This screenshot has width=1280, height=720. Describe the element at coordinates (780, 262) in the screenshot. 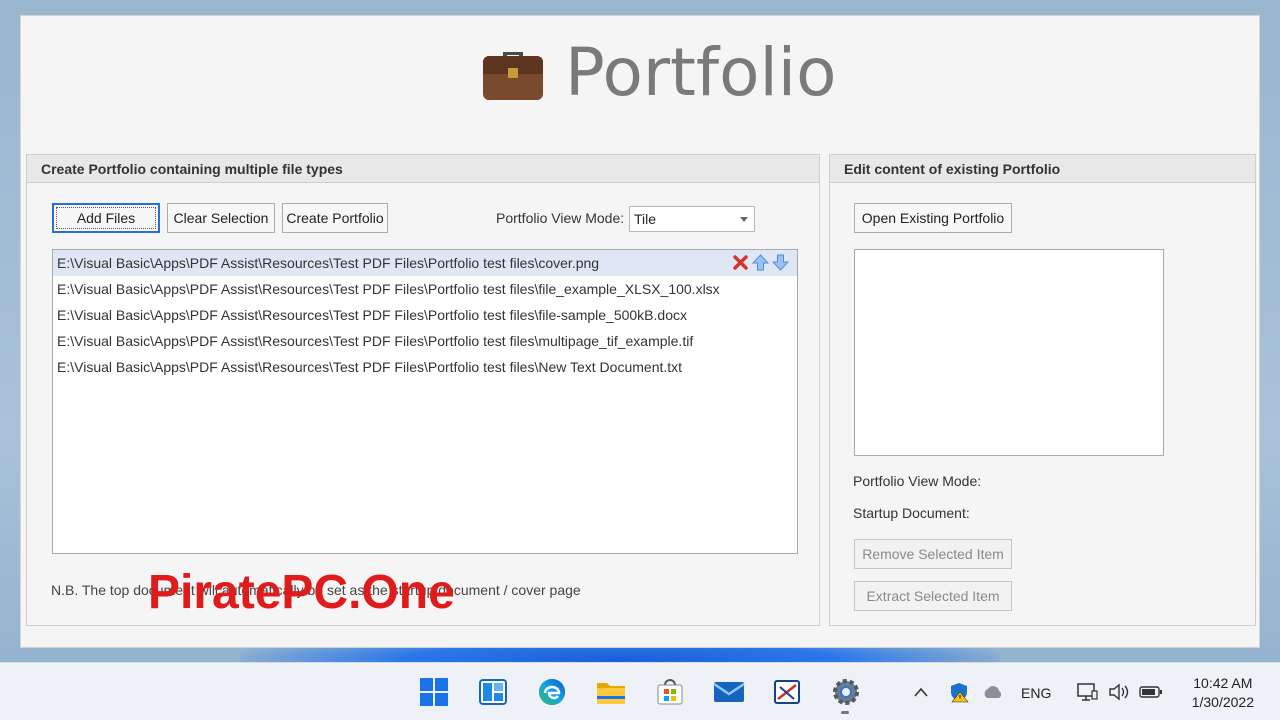

I see `move-down-icon` at that location.